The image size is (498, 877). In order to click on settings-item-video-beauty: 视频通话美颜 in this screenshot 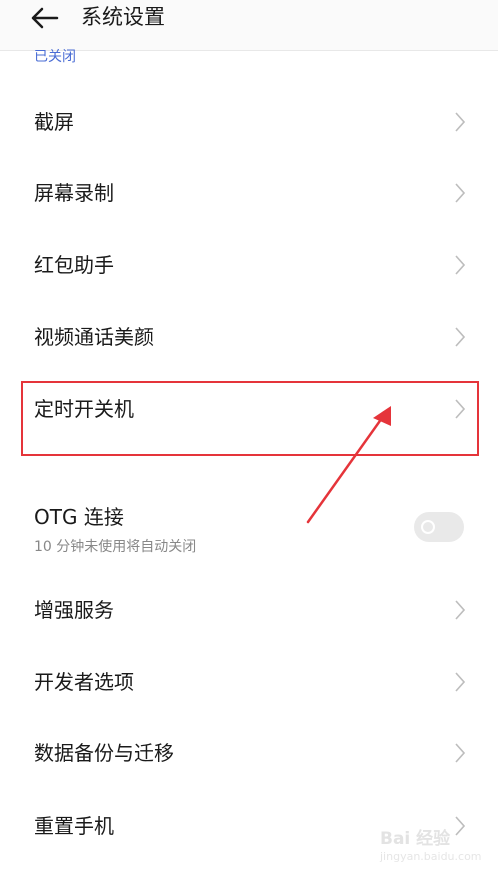, I will do `click(249, 337)`.